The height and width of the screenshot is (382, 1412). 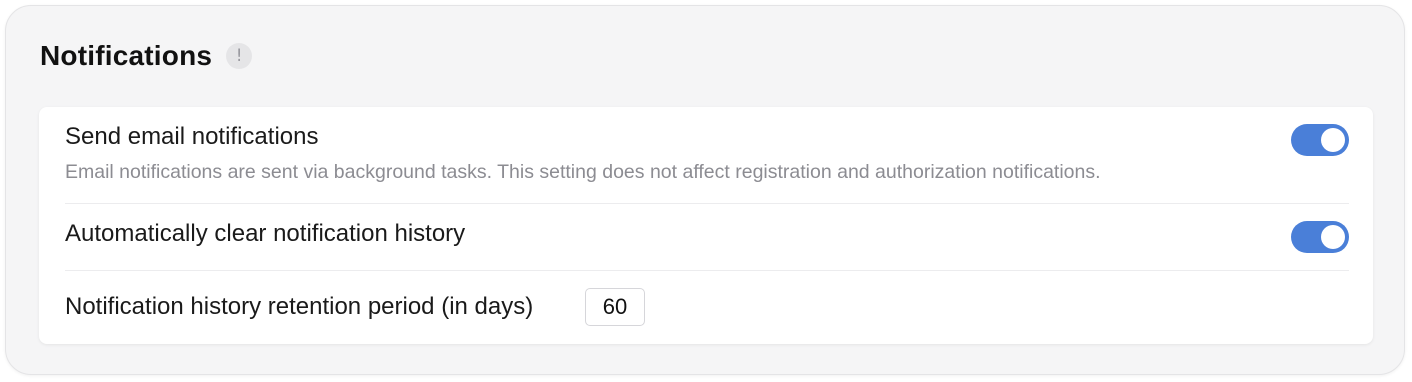 What do you see at coordinates (192, 136) in the screenshot?
I see `setting-label: Send email notifications` at bounding box center [192, 136].